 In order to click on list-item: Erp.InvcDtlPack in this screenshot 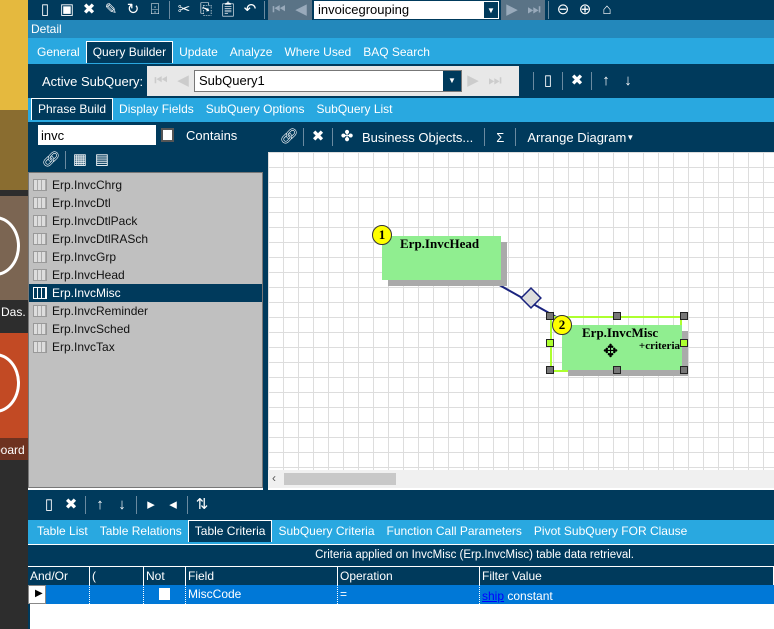, I will do `click(145, 221)`.